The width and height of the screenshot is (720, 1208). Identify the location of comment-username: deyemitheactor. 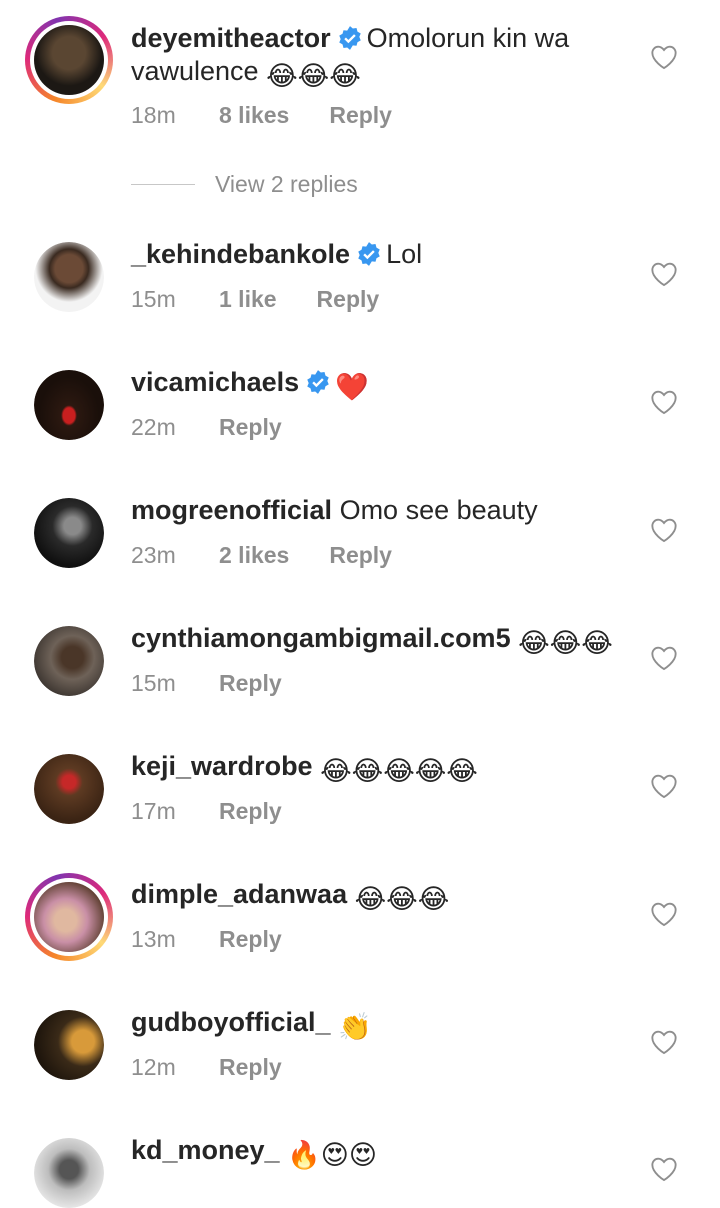
(231, 38).